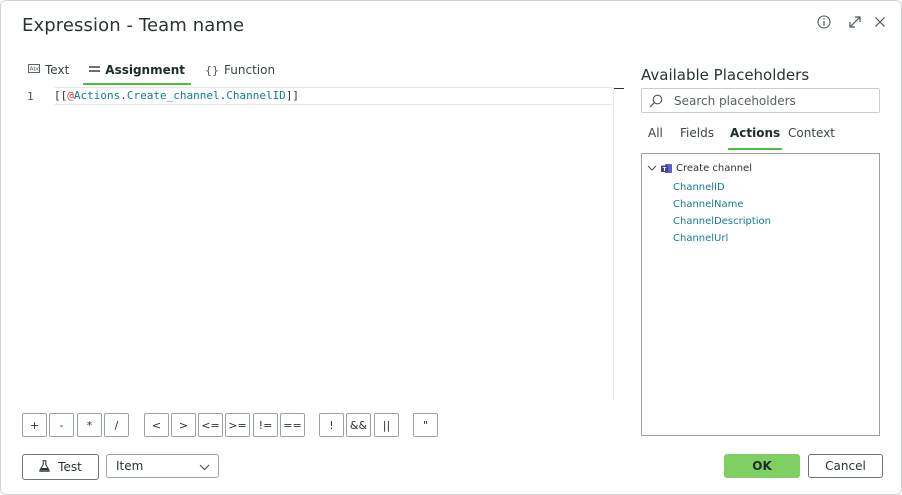 Image resolution: width=902 pixels, height=495 pixels. I want to click on placeholder-item: ChannelID, so click(699, 187).